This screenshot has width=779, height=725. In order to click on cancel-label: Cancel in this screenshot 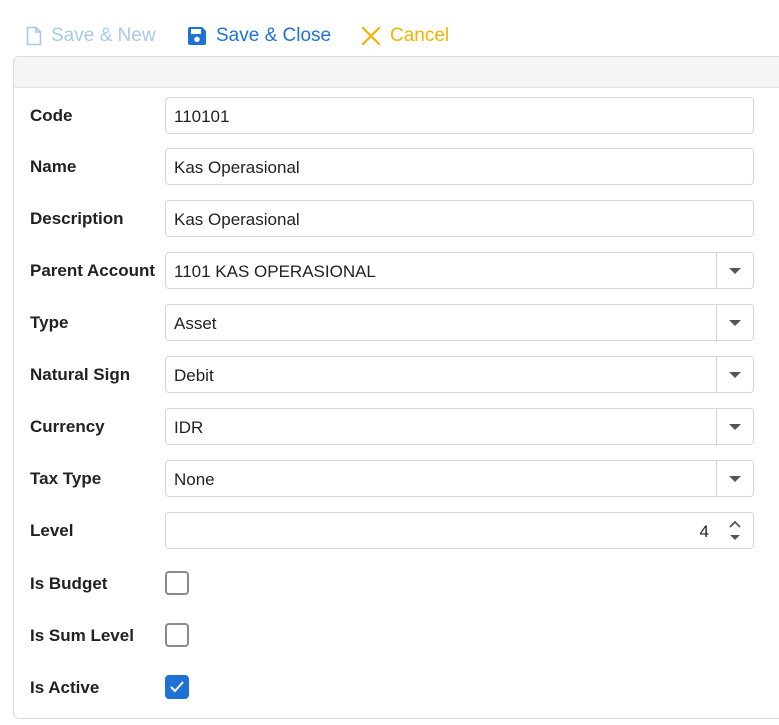, I will do `click(420, 35)`.